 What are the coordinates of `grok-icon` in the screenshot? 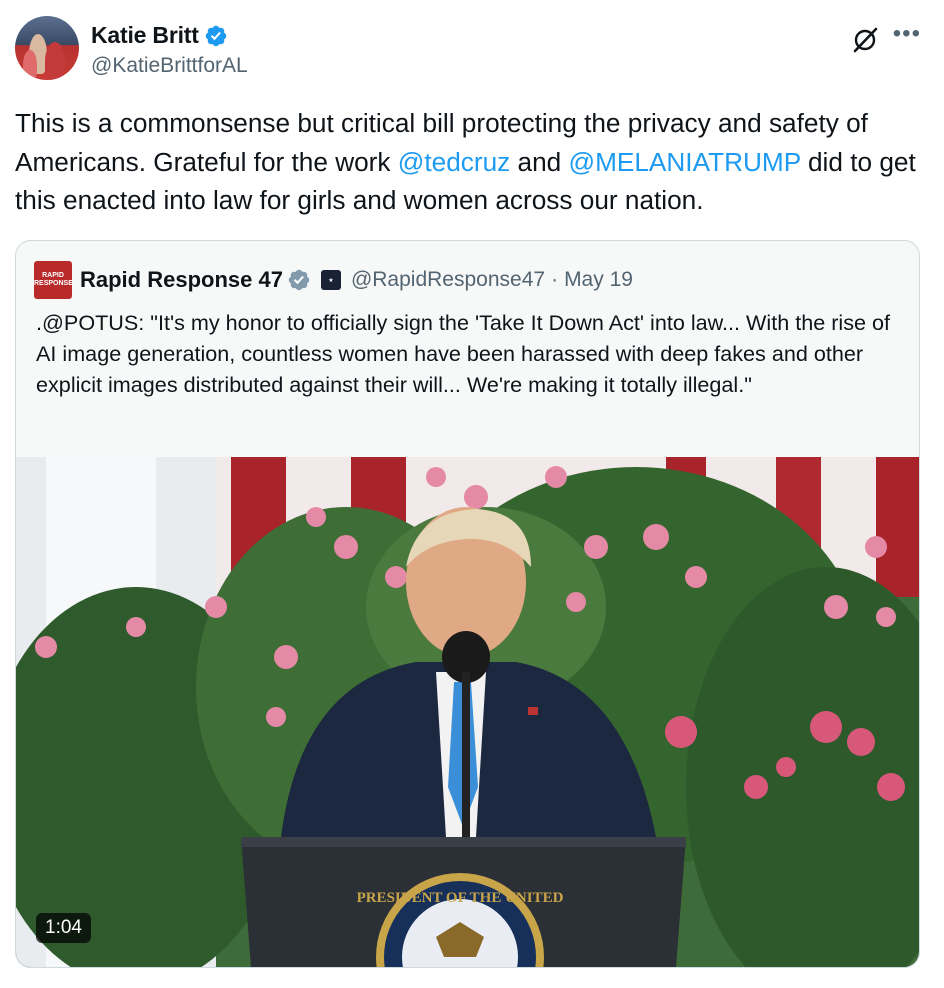 It's located at (865, 40).